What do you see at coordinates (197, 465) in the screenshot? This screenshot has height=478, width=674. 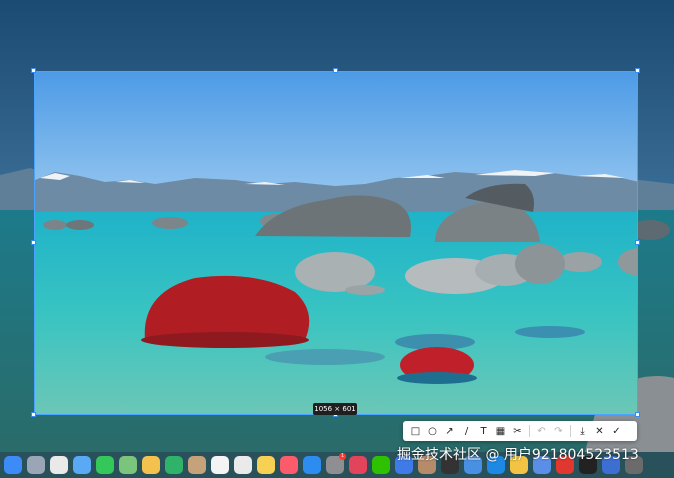 I see `dock-contacts-icon` at bounding box center [197, 465].